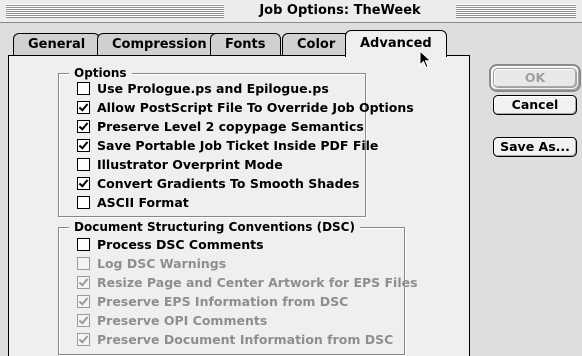 The image size is (582, 356). I want to click on window-title: Job Options: TheWeek, so click(340, 11).